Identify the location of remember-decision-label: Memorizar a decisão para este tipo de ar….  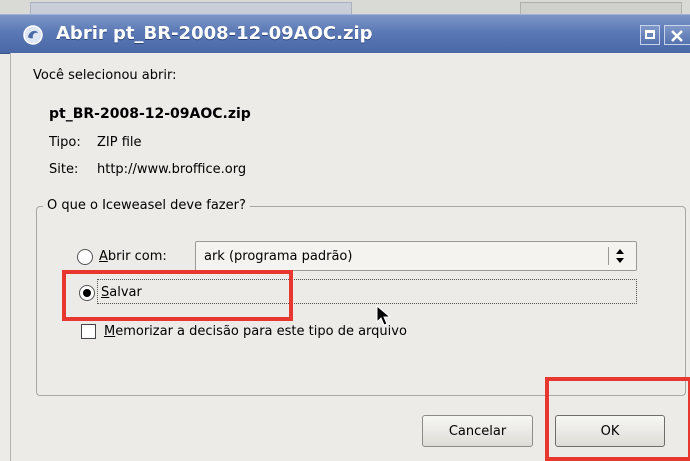
(255, 331).